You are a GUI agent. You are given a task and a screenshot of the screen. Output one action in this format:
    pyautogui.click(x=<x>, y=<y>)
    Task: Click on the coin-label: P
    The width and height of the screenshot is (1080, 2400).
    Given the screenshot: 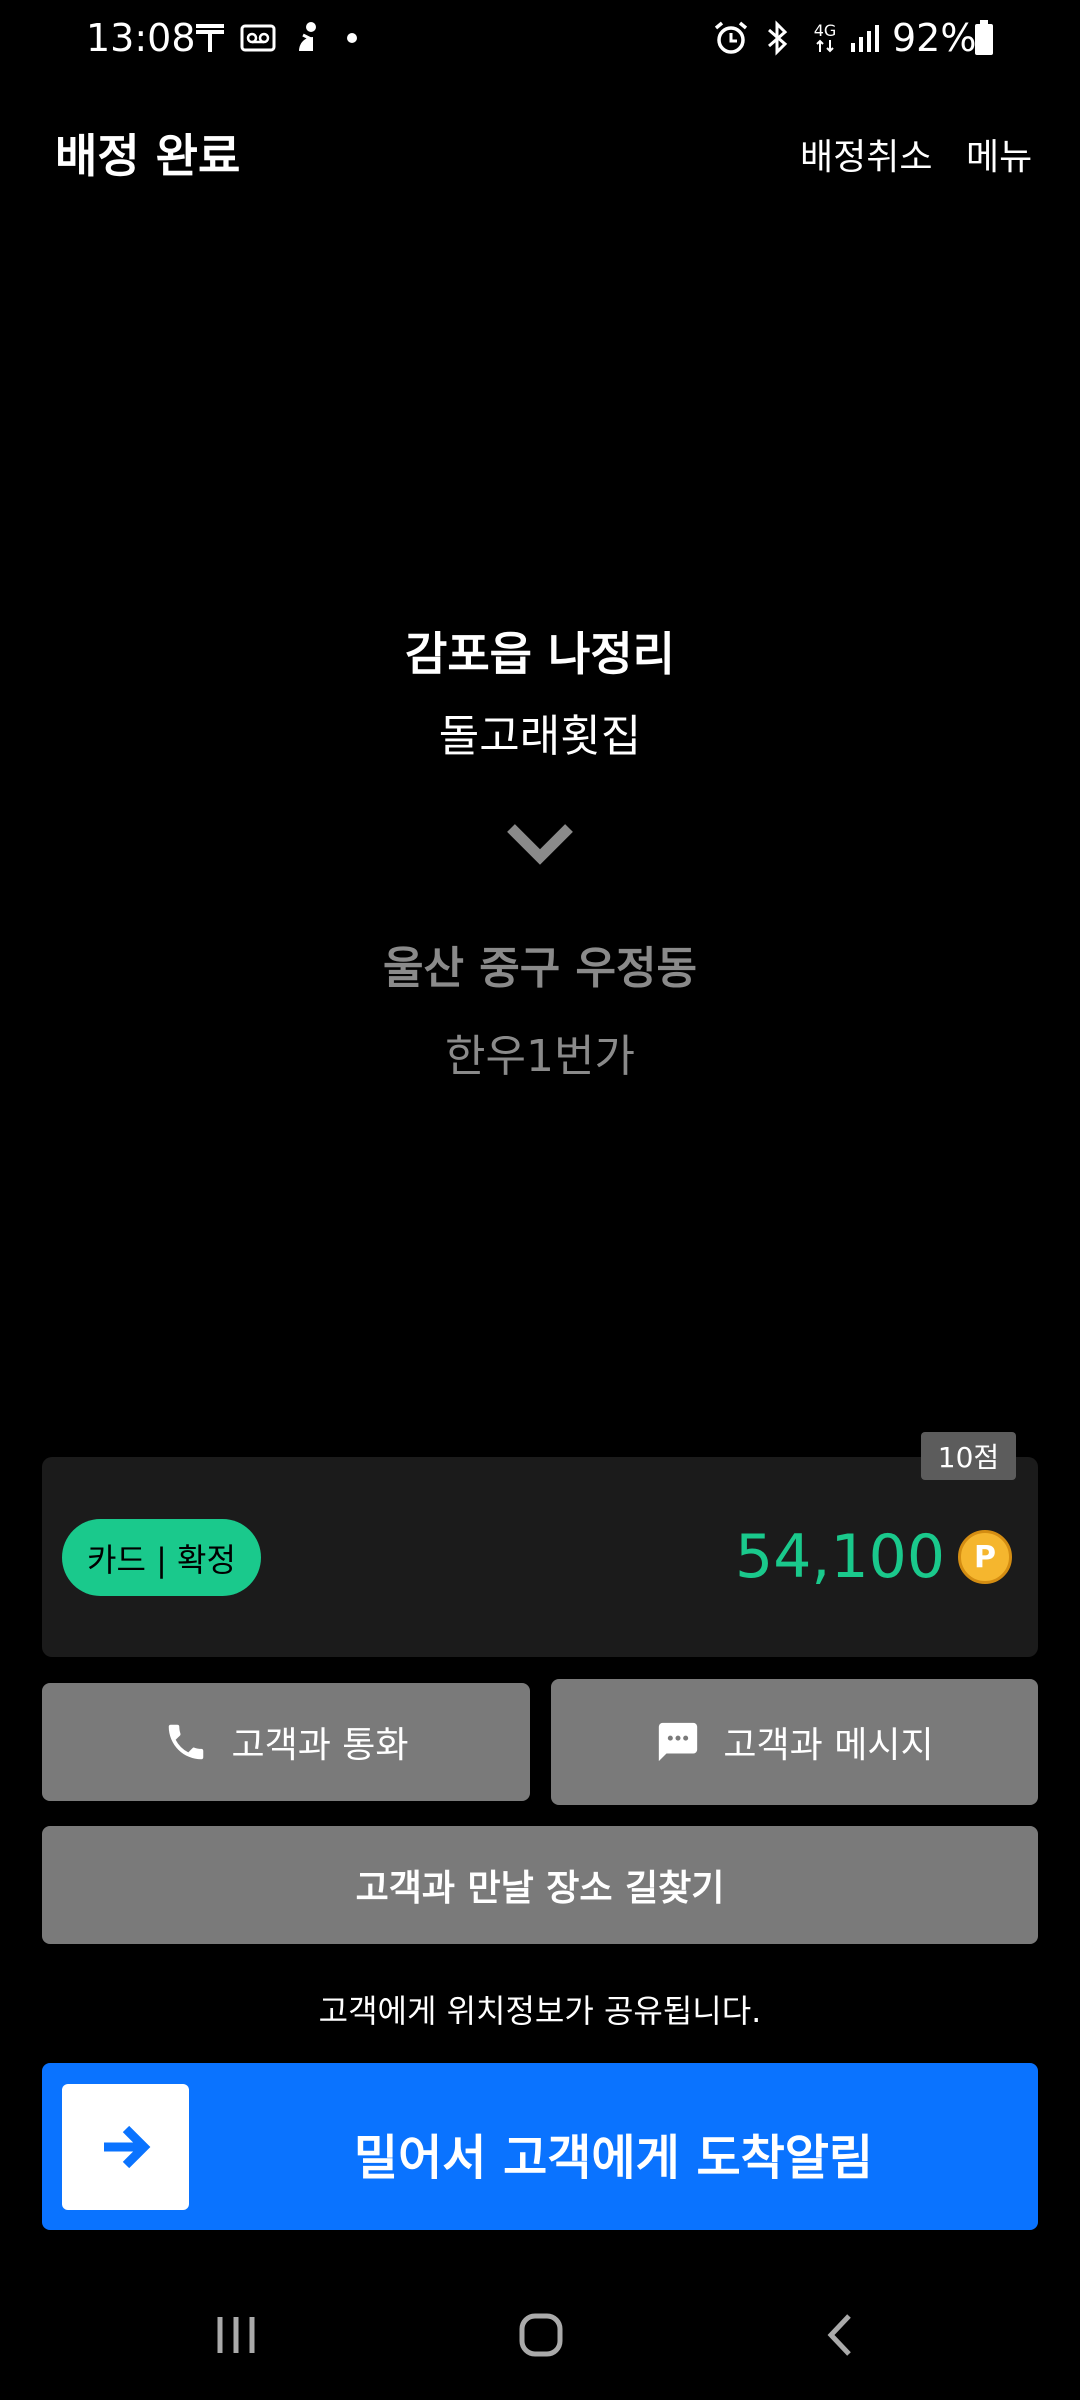 What is the action you would take?
    pyautogui.click(x=985, y=1557)
    